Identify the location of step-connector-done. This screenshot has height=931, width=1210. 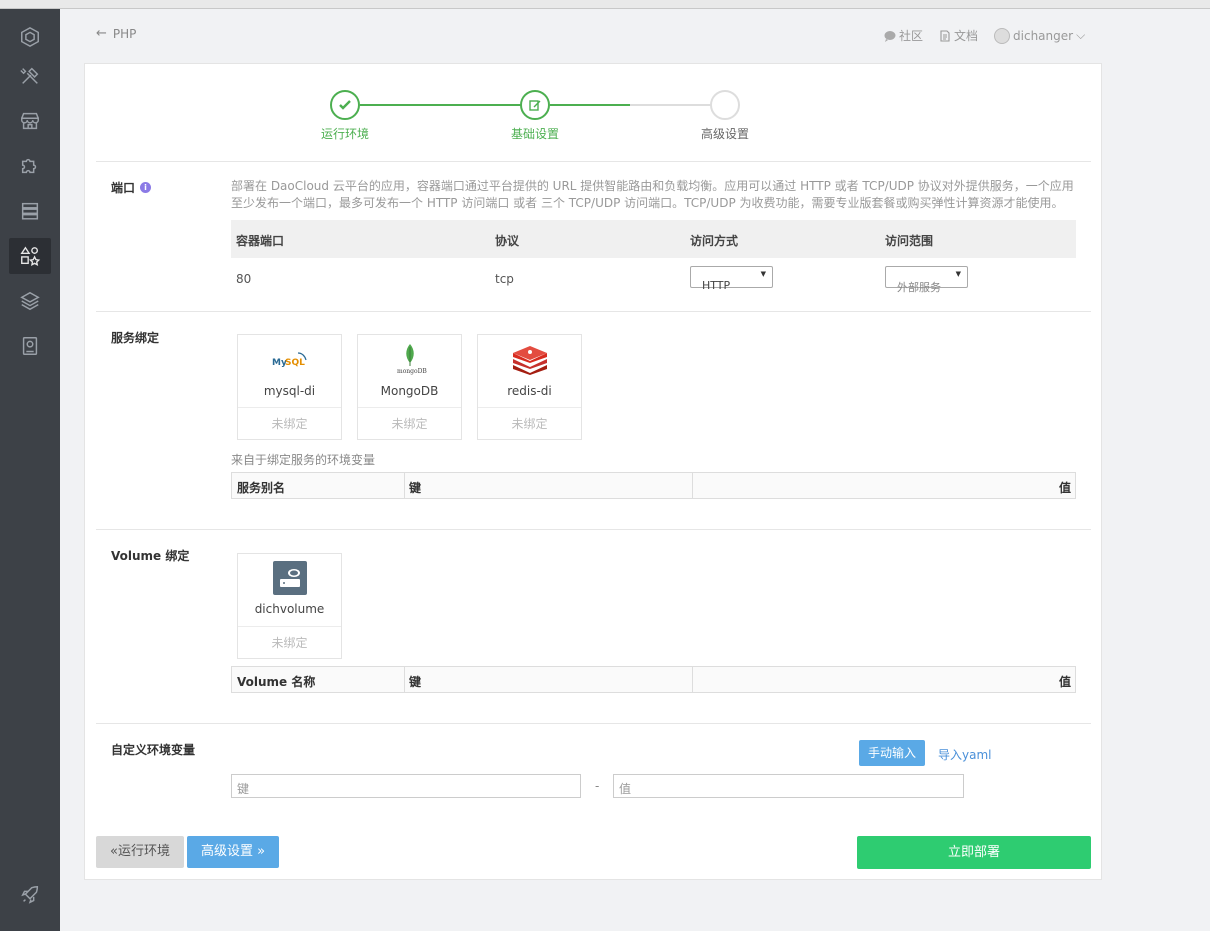
(441, 105).